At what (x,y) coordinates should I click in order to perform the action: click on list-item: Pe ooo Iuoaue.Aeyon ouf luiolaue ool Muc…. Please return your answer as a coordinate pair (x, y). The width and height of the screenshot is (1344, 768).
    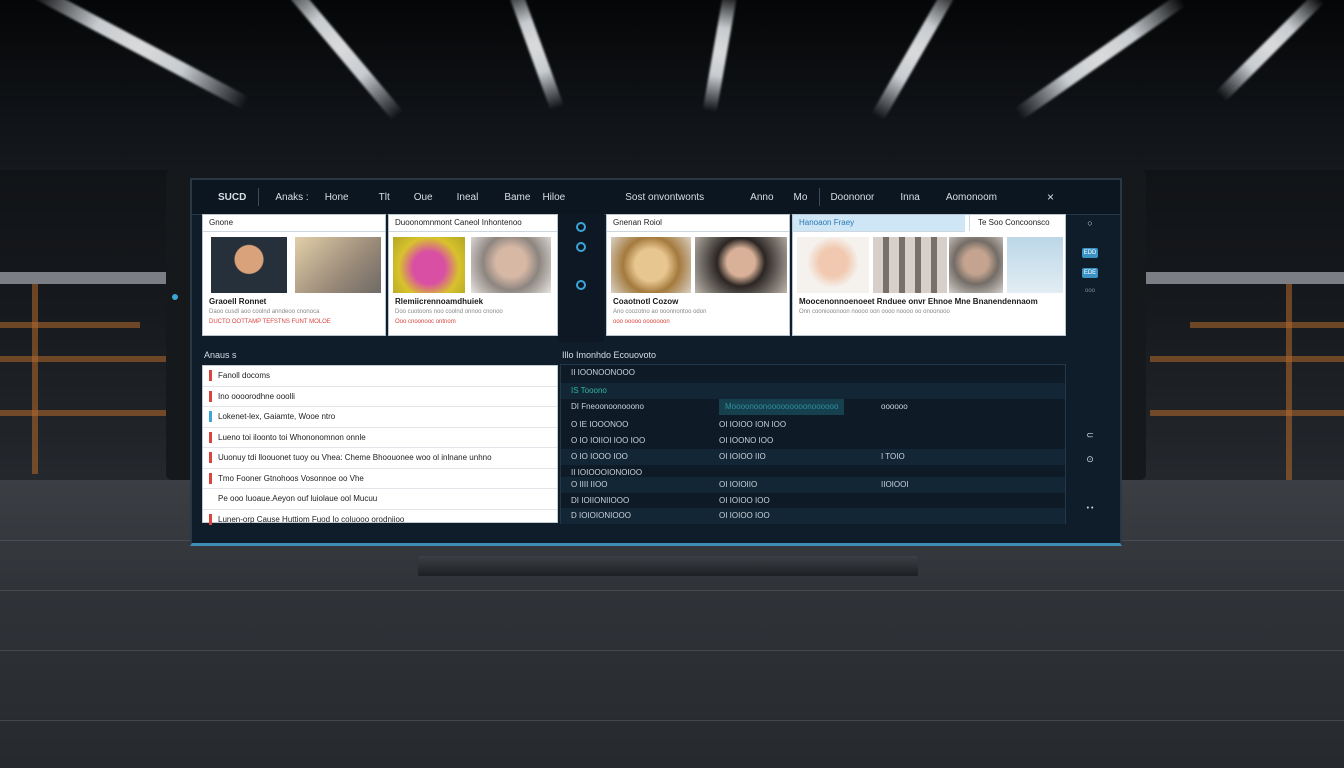
    Looking at the image, I should click on (380, 499).